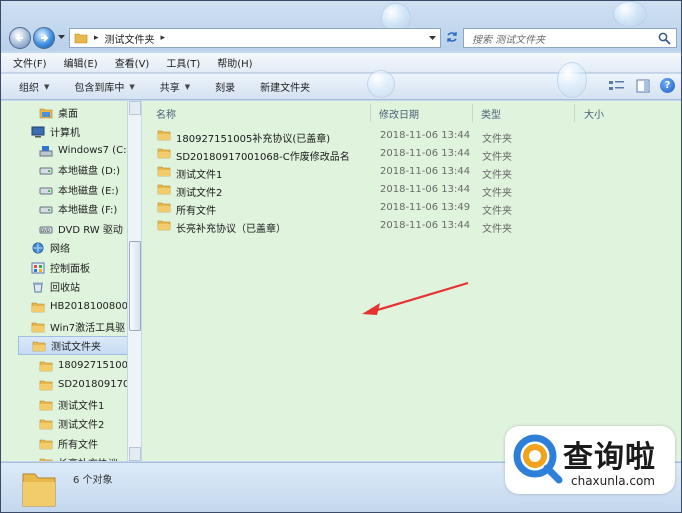 The height and width of the screenshot is (513, 682). I want to click on nav-item: 回收站, so click(64, 286).